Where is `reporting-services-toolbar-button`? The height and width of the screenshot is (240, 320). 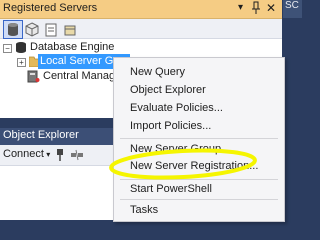
reporting-services-toolbar-button is located at coordinates (51, 29).